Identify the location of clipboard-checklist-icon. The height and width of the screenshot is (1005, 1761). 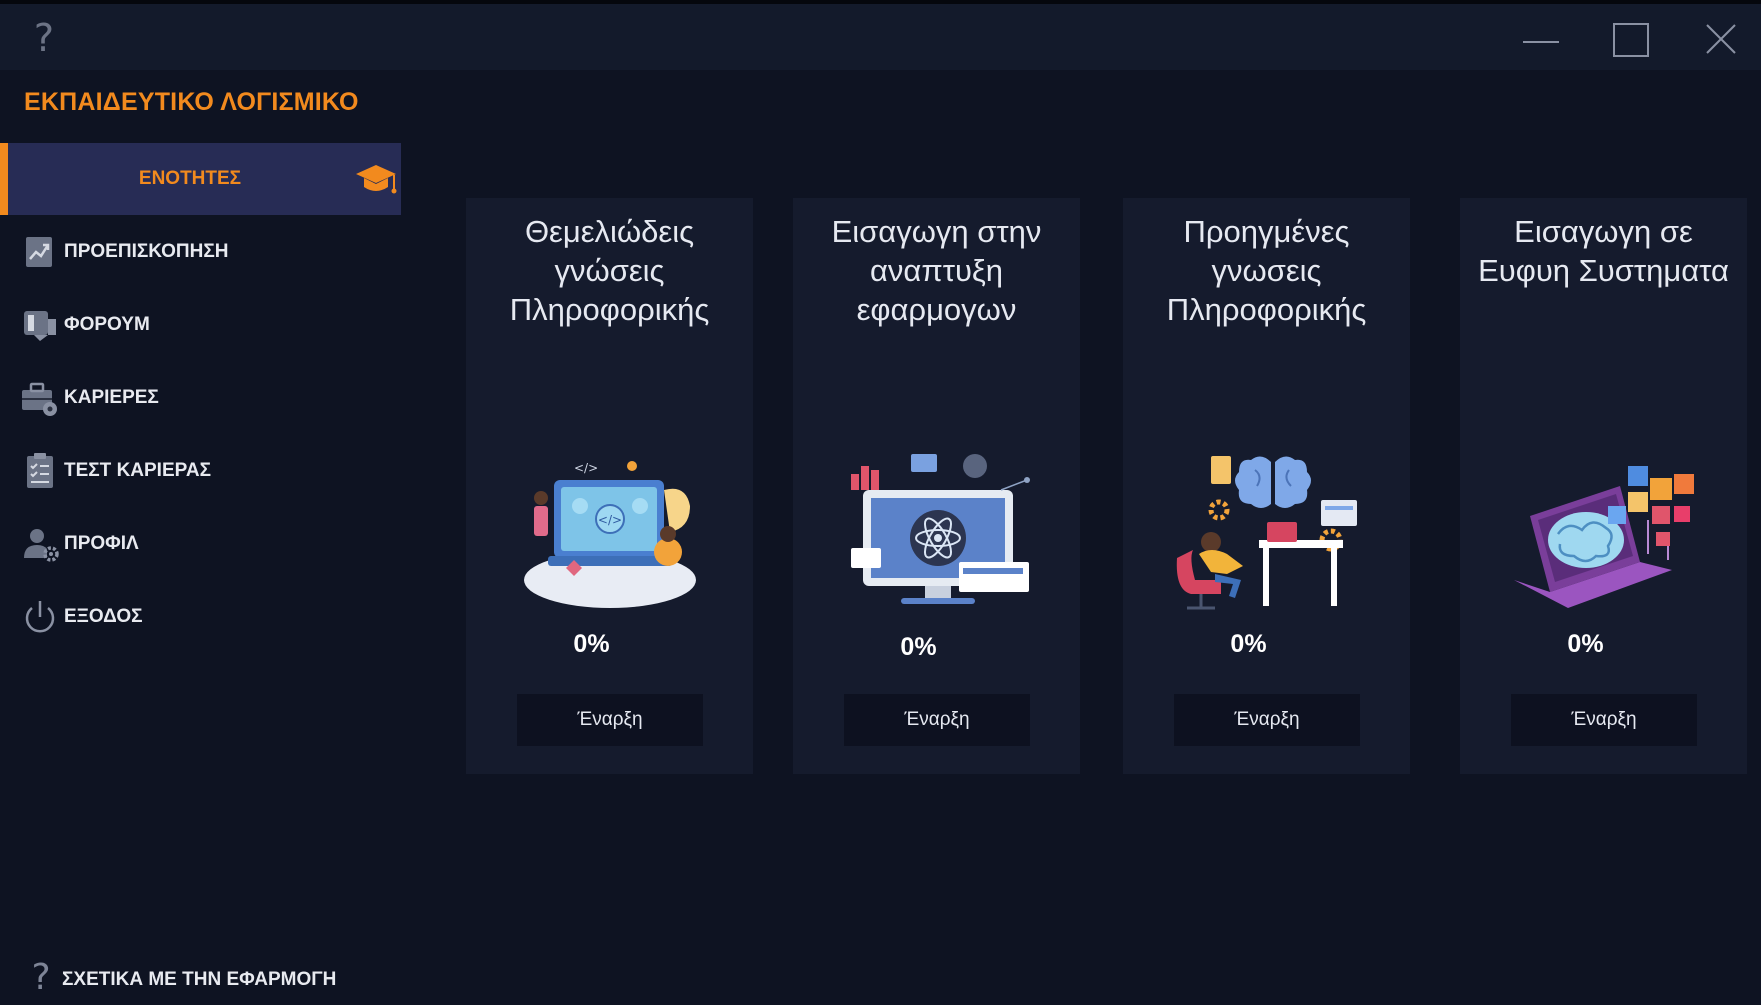
(40, 471).